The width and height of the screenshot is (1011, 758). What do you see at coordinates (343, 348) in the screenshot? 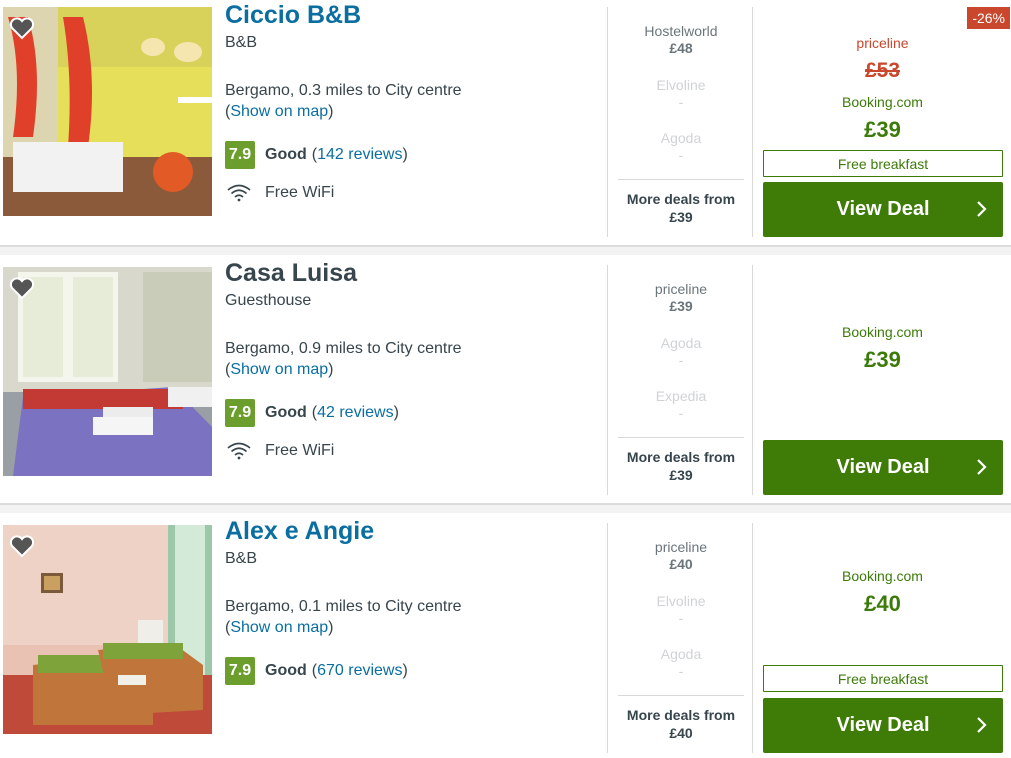
I see `location-text: Bergamo, 0.9 miles to City centre` at bounding box center [343, 348].